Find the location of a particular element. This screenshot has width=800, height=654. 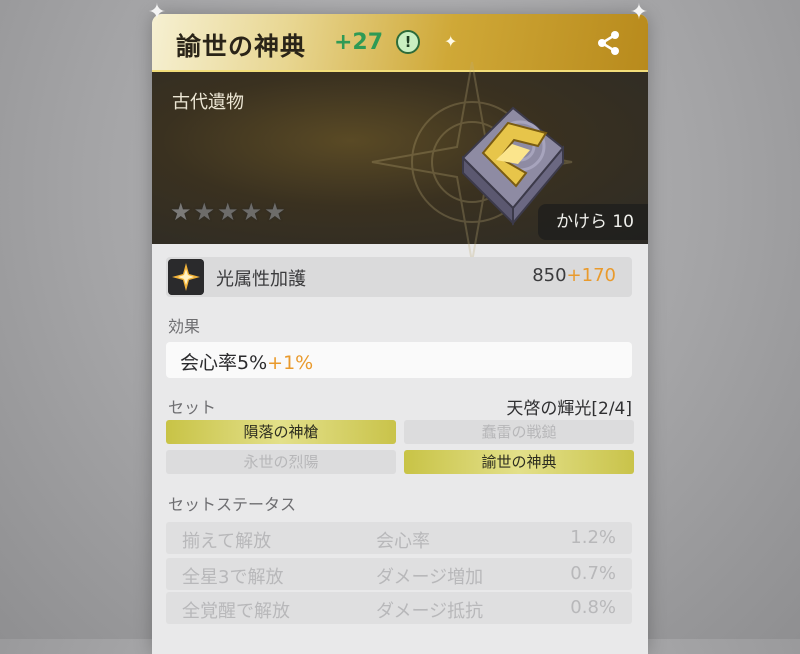

effect-value: 会心率5% is located at coordinates (224, 363).